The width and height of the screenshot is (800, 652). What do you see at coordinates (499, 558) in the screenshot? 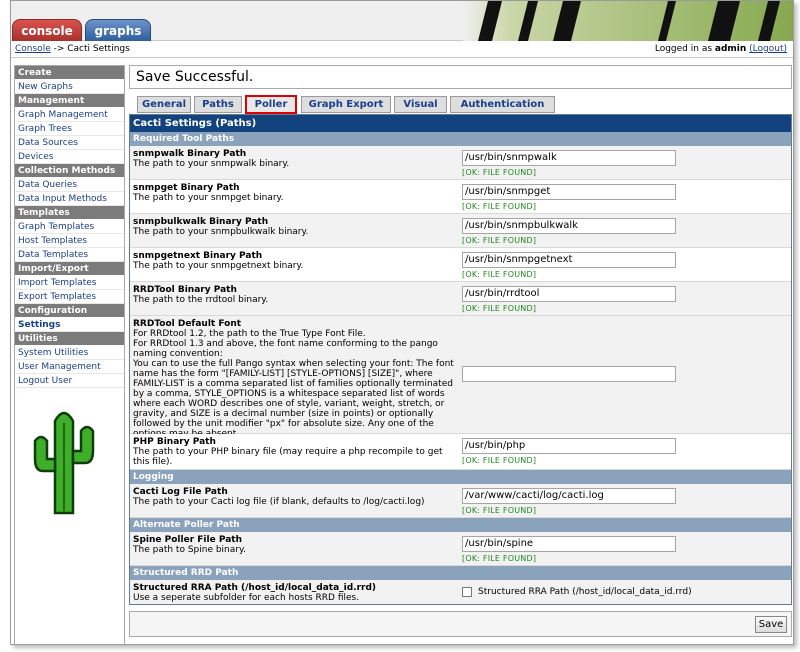
I see `spine-ok-status: [OK: FILE FOUND]` at bounding box center [499, 558].